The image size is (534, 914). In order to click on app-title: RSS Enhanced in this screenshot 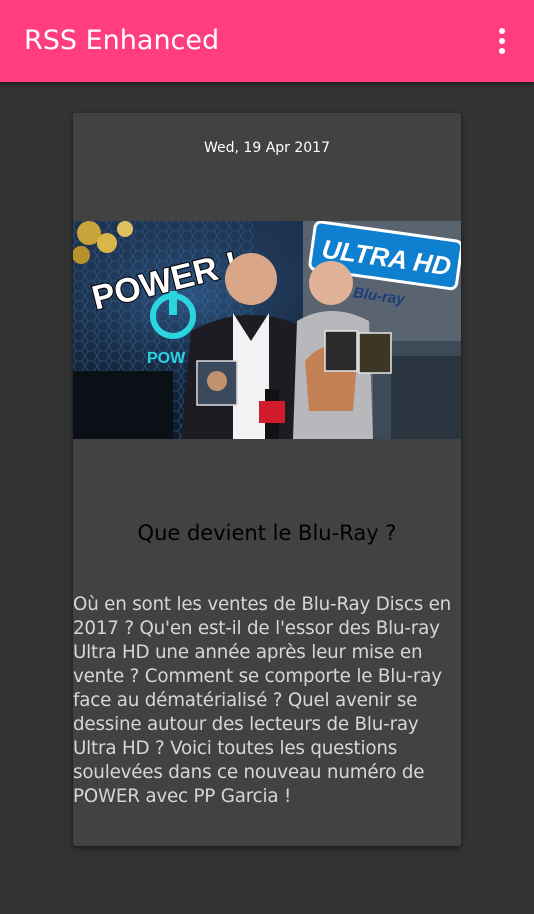, I will do `click(122, 40)`.